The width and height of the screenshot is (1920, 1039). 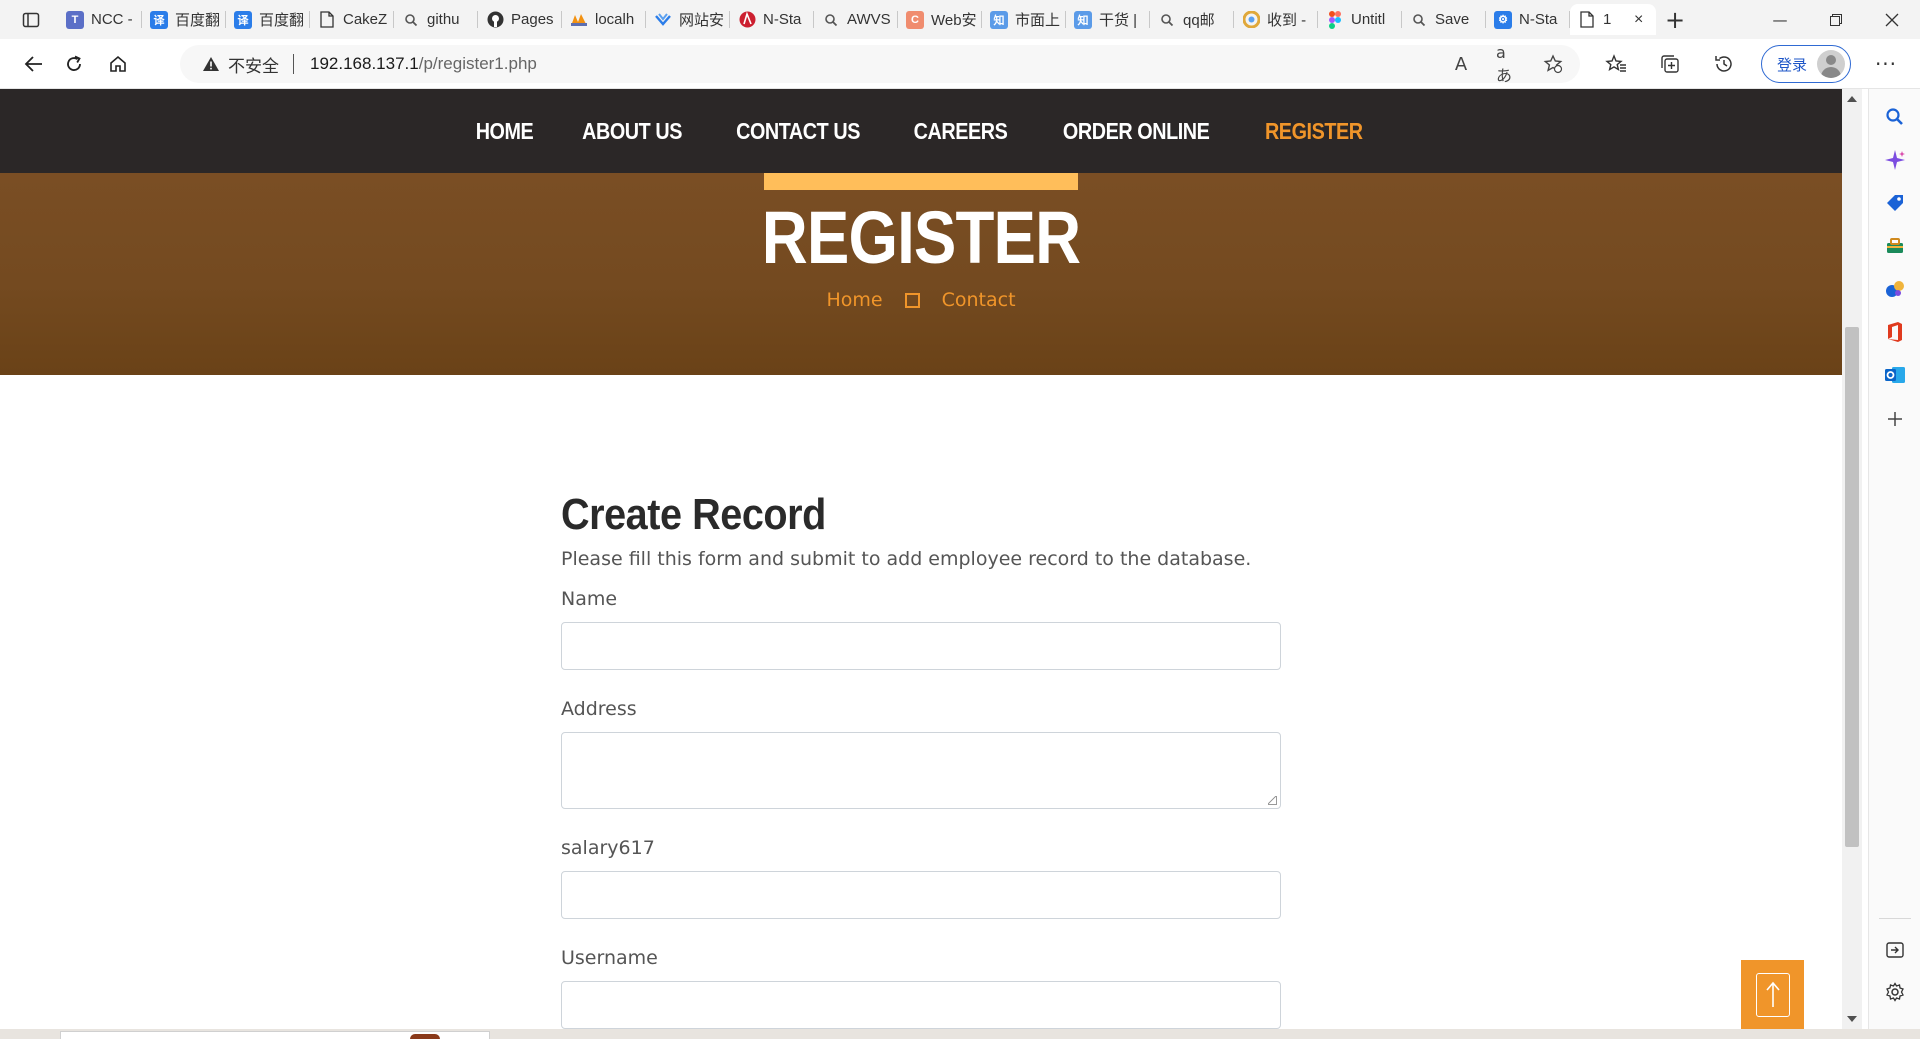 What do you see at coordinates (961, 131) in the screenshot?
I see `nav-link-careers: CAREERS` at bounding box center [961, 131].